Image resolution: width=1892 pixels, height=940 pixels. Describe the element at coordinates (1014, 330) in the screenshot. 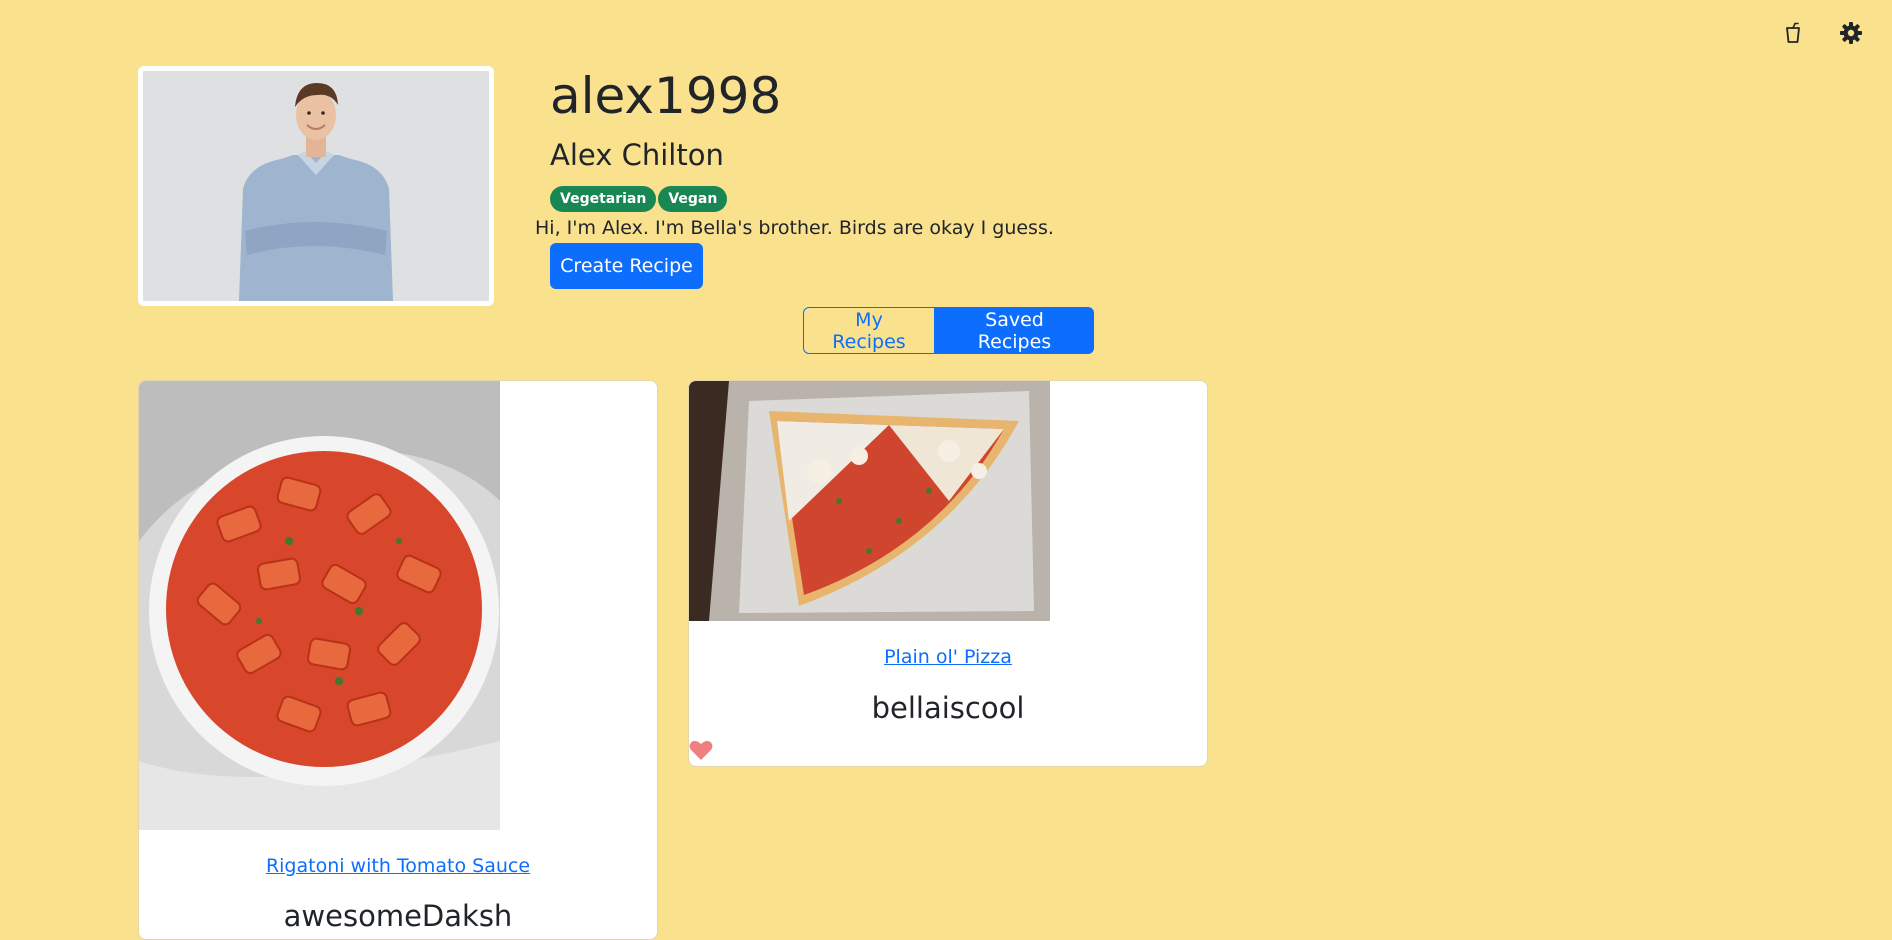

I see `tab-saved-recipes: Saved Recipes` at that location.